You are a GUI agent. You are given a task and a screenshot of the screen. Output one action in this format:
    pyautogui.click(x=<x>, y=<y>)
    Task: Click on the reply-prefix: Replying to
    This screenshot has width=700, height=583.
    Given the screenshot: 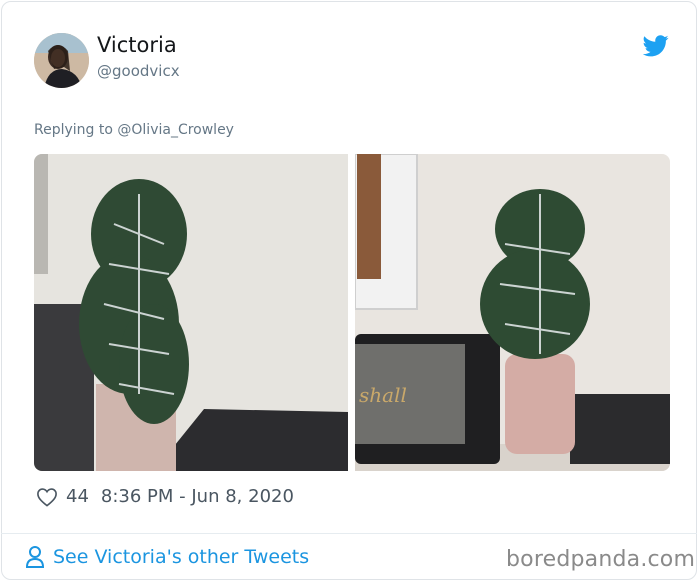 What is the action you would take?
    pyautogui.click(x=76, y=130)
    